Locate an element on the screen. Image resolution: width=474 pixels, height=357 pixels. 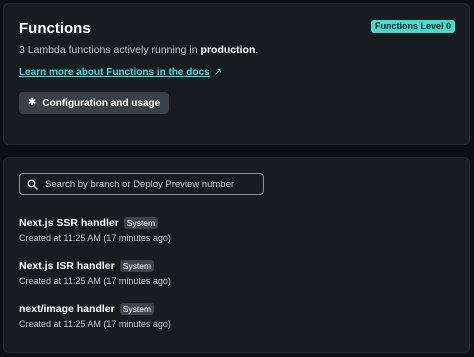
function-name: next/image handler is located at coordinates (67, 309).